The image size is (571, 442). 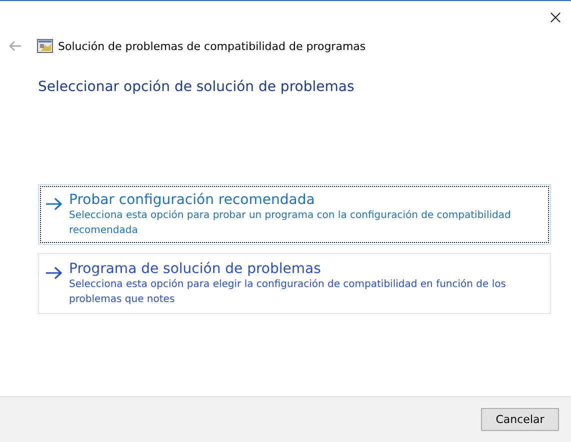 I want to click on option-title: Programa de solución de problemas, so click(x=195, y=269).